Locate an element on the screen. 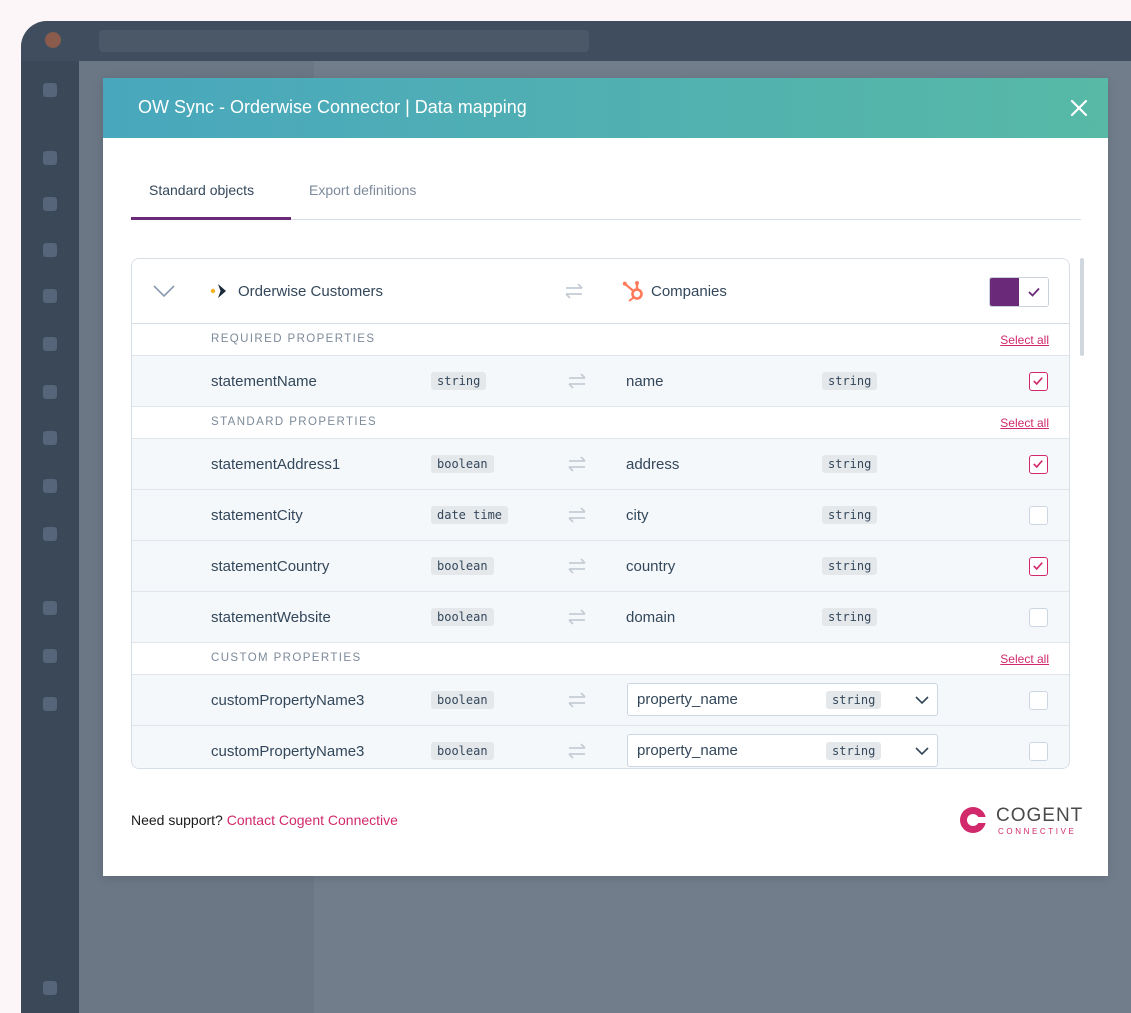  section-required-properties: REQUIRED PROPERTIES Select all is located at coordinates (600, 340).